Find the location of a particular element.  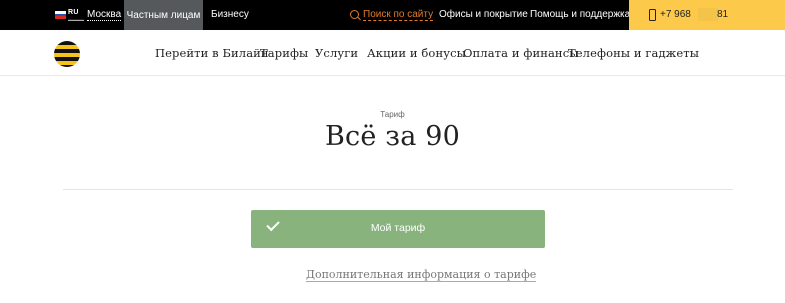

phone-number-prefix: +7 968 is located at coordinates (675, 14).